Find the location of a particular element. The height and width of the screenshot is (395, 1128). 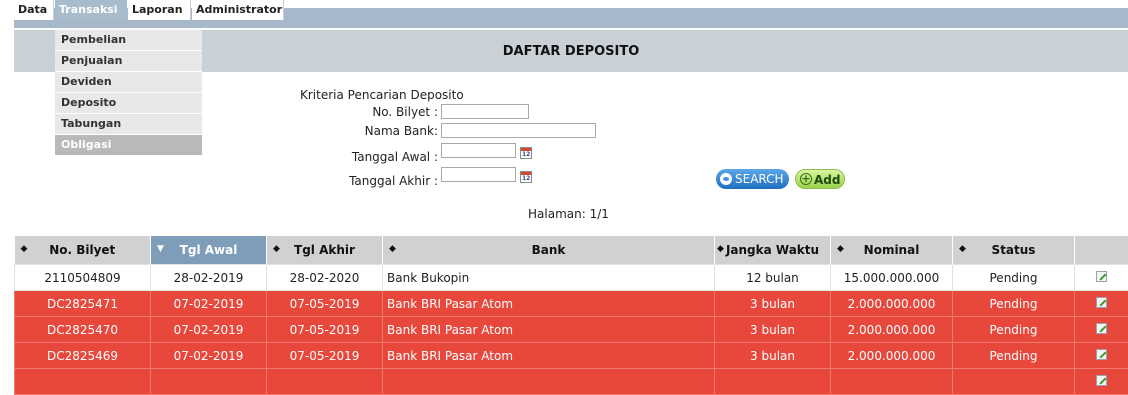

dropdown-item-penjualan: Penjualan is located at coordinates (128, 61).